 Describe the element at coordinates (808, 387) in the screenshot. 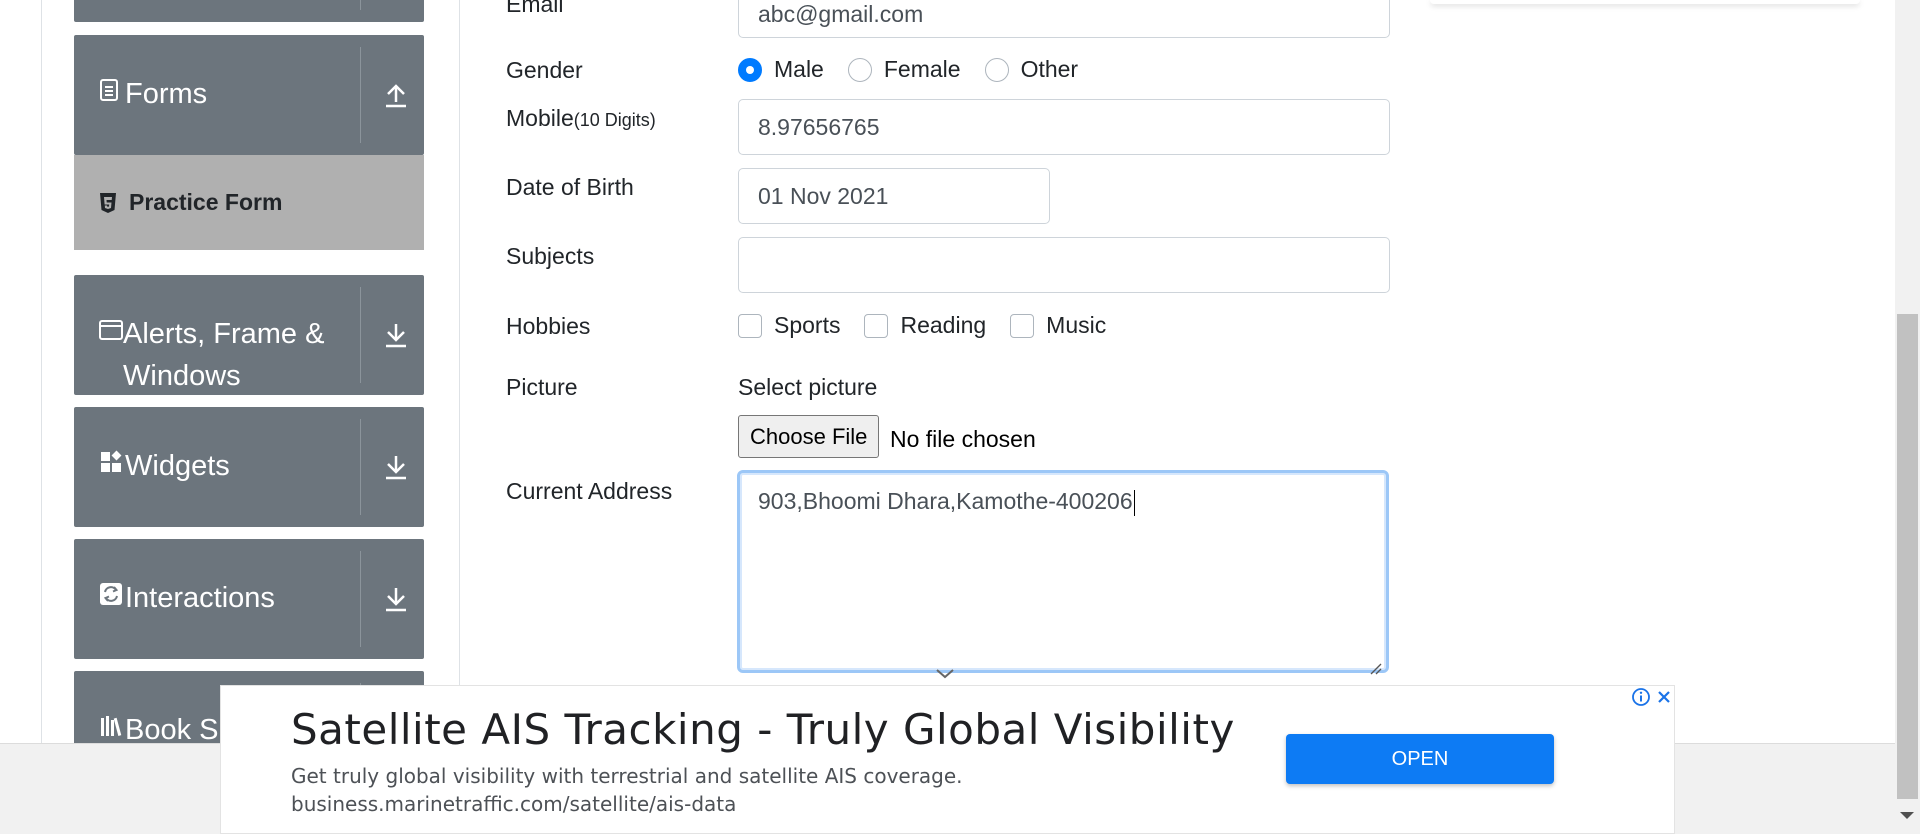

I see `picture-caption: Select picture` at that location.